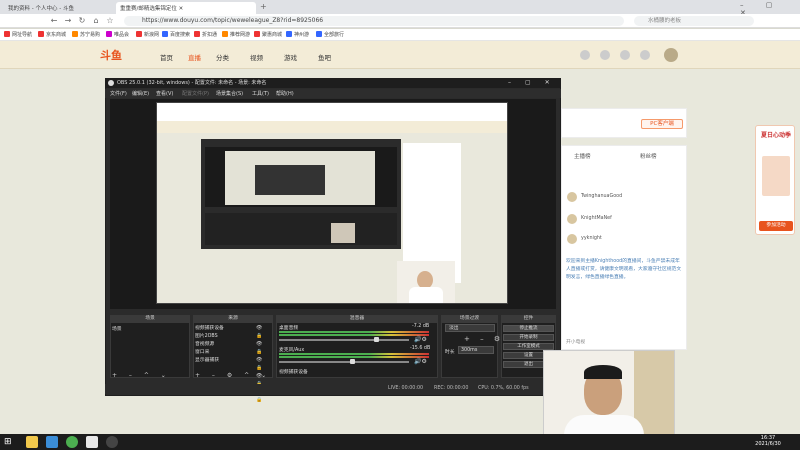 Image resolution: width=800 pixels, height=450 pixels. I want to click on nav-fishbar: 鱼吧, so click(324, 57).